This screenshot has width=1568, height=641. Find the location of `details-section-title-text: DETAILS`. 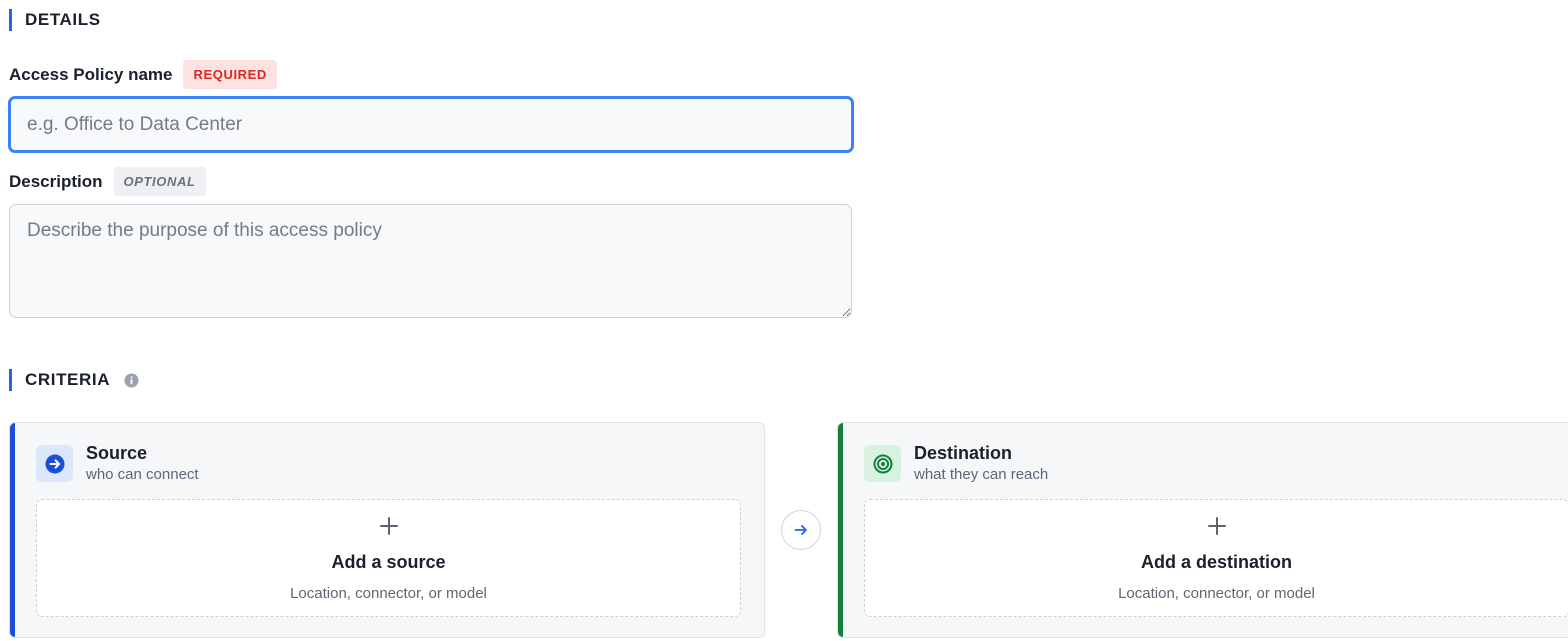

details-section-title-text: DETAILS is located at coordinates (63, 19).